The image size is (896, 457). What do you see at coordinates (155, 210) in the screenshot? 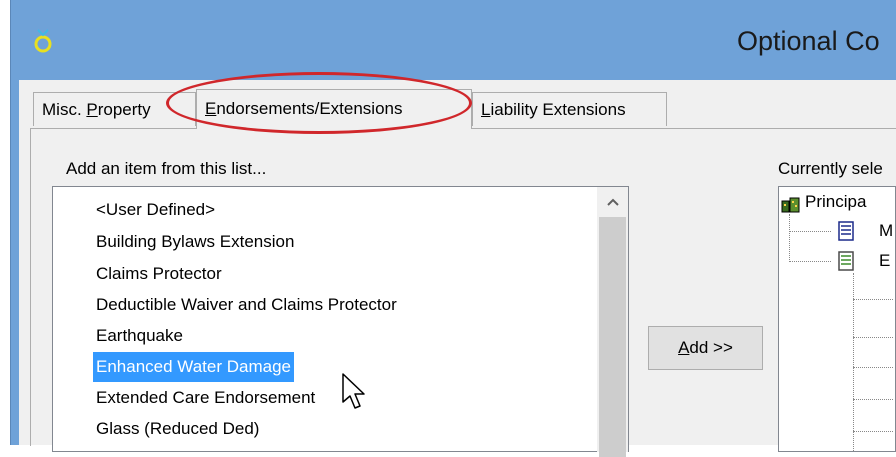
I see `list-item: <User Defined>` at bounding box center [155, 210].